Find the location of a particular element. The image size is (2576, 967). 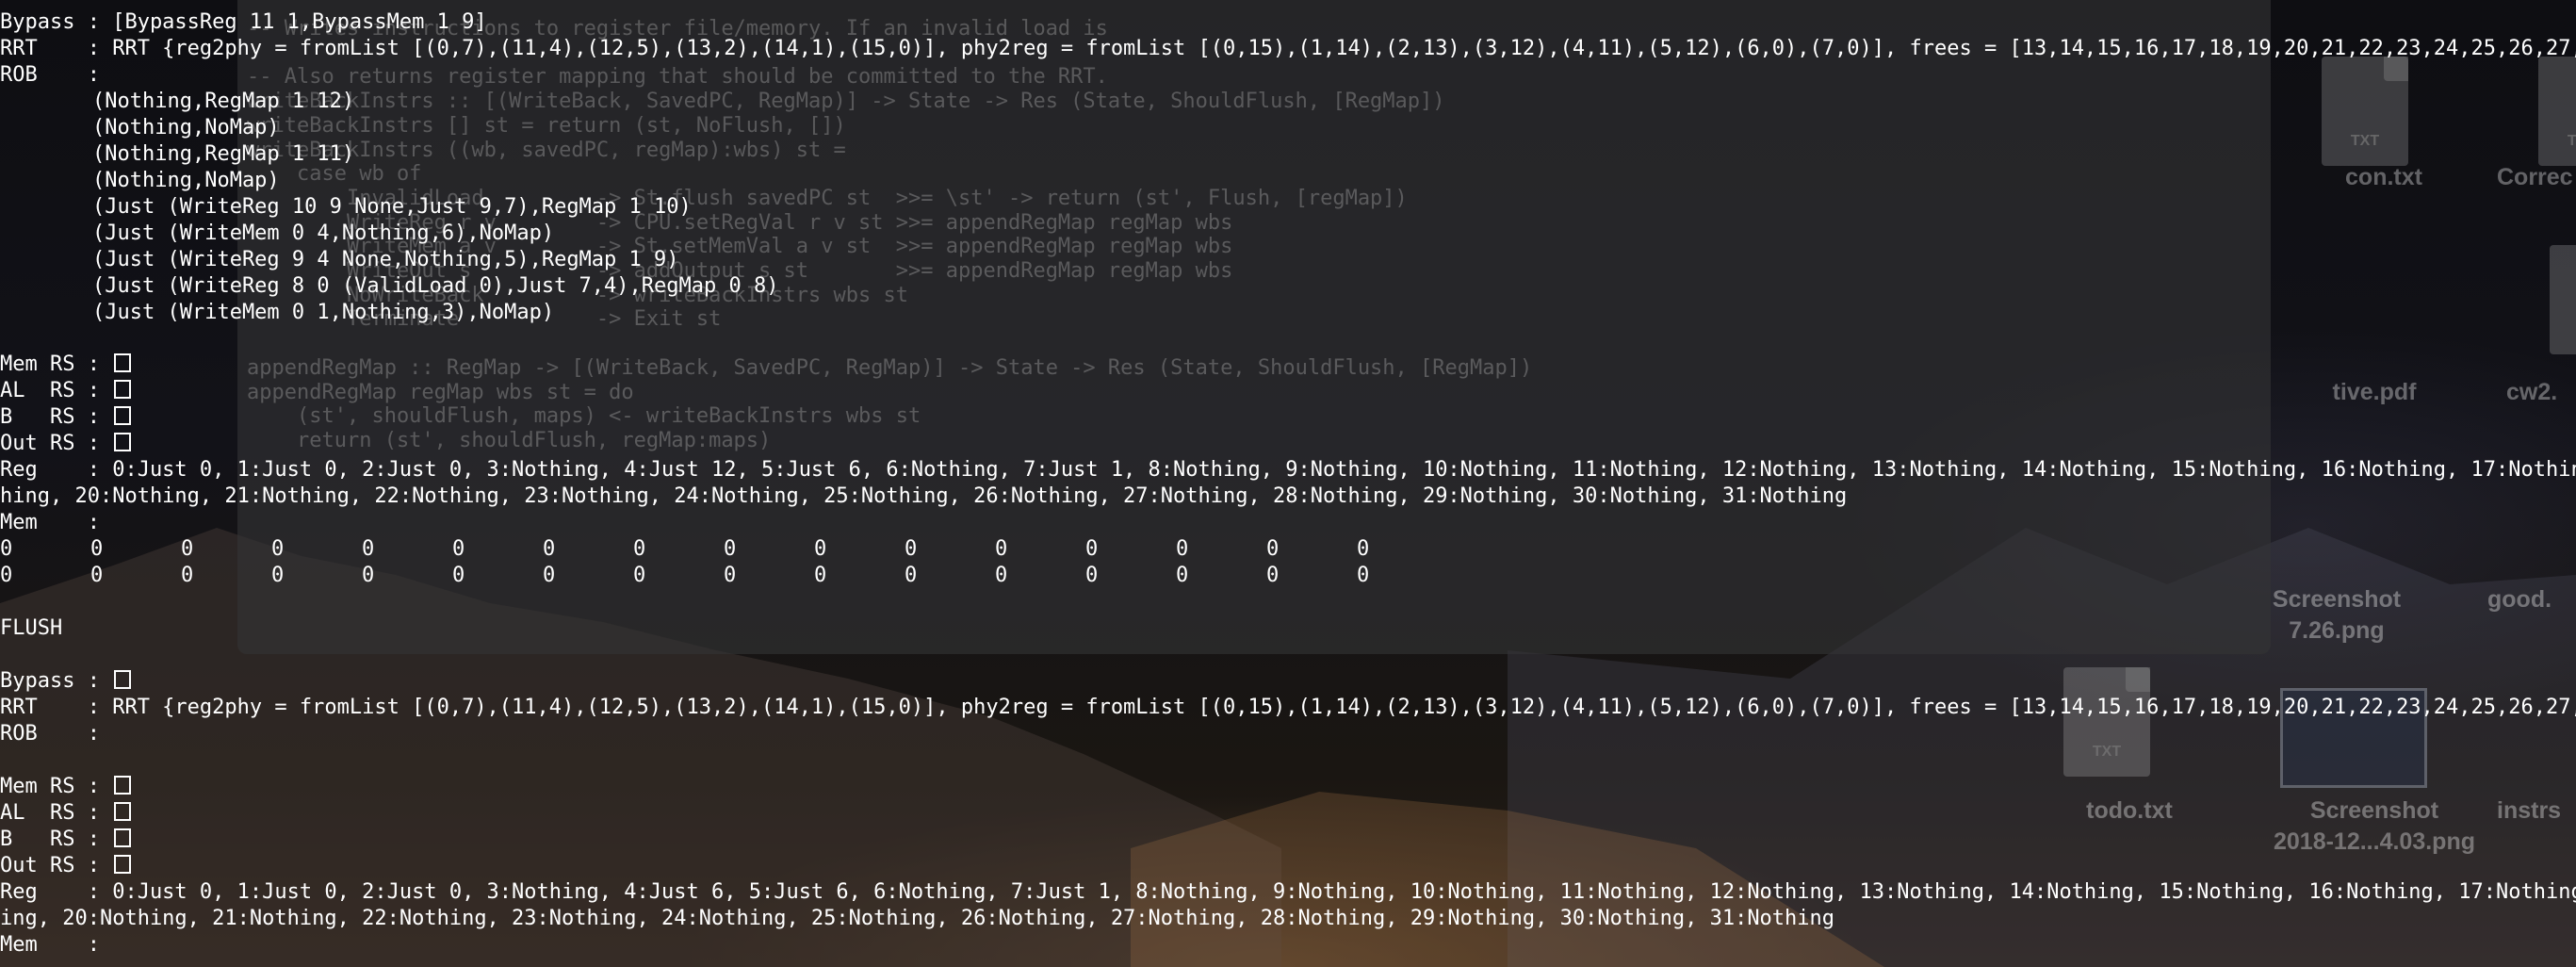

al-rs-line-2: AL RS : is located at coordinates (66, 814).